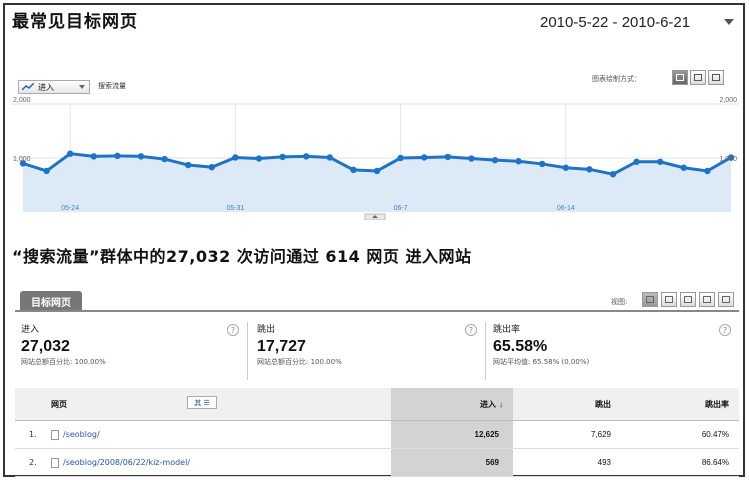  What do you see at coordinates (22, 100) in the screenshot?
I see `y-axis-label-top: 2,000` at bounding box center [22, 100].